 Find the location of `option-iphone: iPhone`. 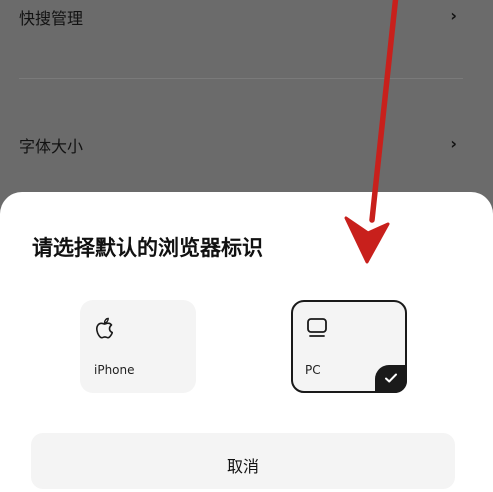

option-iphone: iPhone is located at coordinates (138, 346).